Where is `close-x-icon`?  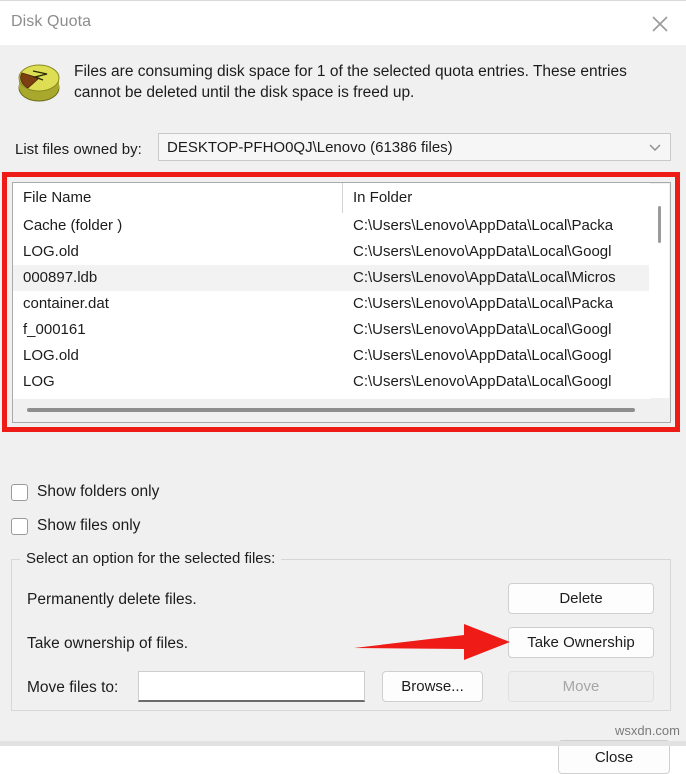 close-x-icon is located at coordinates (660, 23).